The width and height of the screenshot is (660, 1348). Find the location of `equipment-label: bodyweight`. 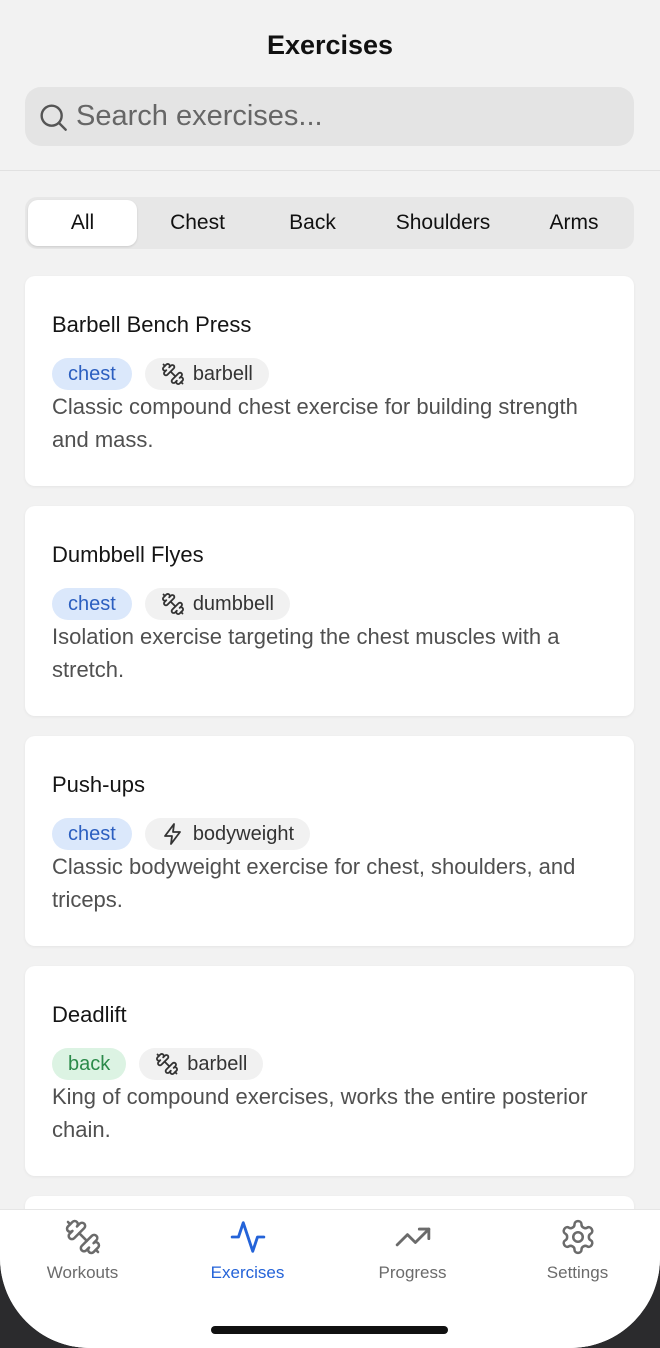

equipment-label: bodyweight is located at coordinates (243, 833).